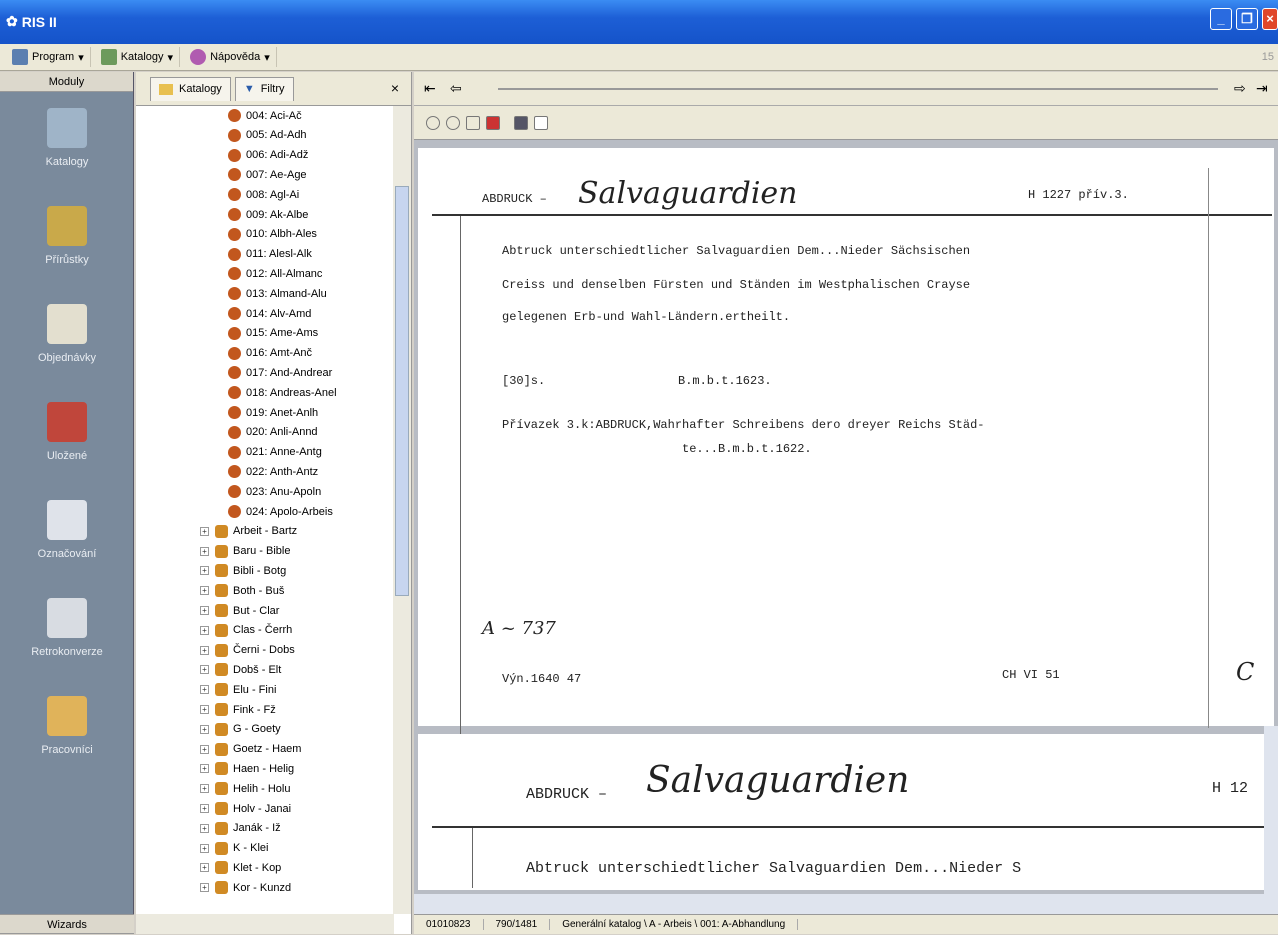 The width and height of the screenshot is (1278, 935). I want to click on tree-horizontal-scrollbar, so click(265, 924).